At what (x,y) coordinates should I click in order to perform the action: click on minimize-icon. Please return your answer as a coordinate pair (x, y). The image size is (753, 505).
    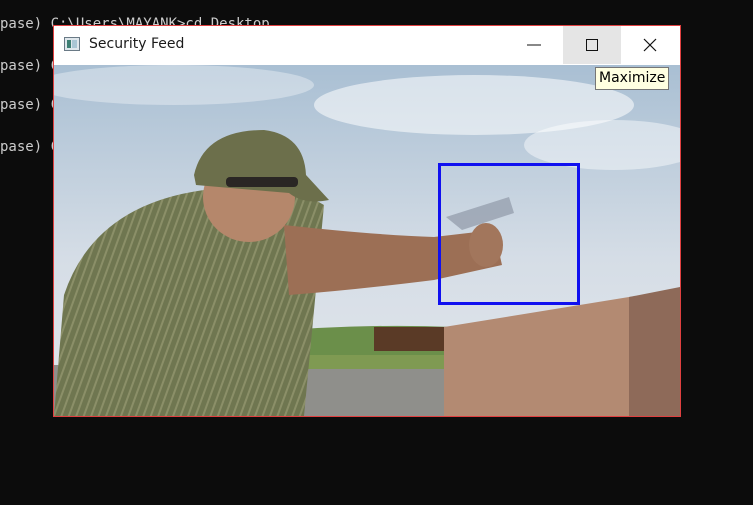
    Looking at the image, I should click on (534, 45).